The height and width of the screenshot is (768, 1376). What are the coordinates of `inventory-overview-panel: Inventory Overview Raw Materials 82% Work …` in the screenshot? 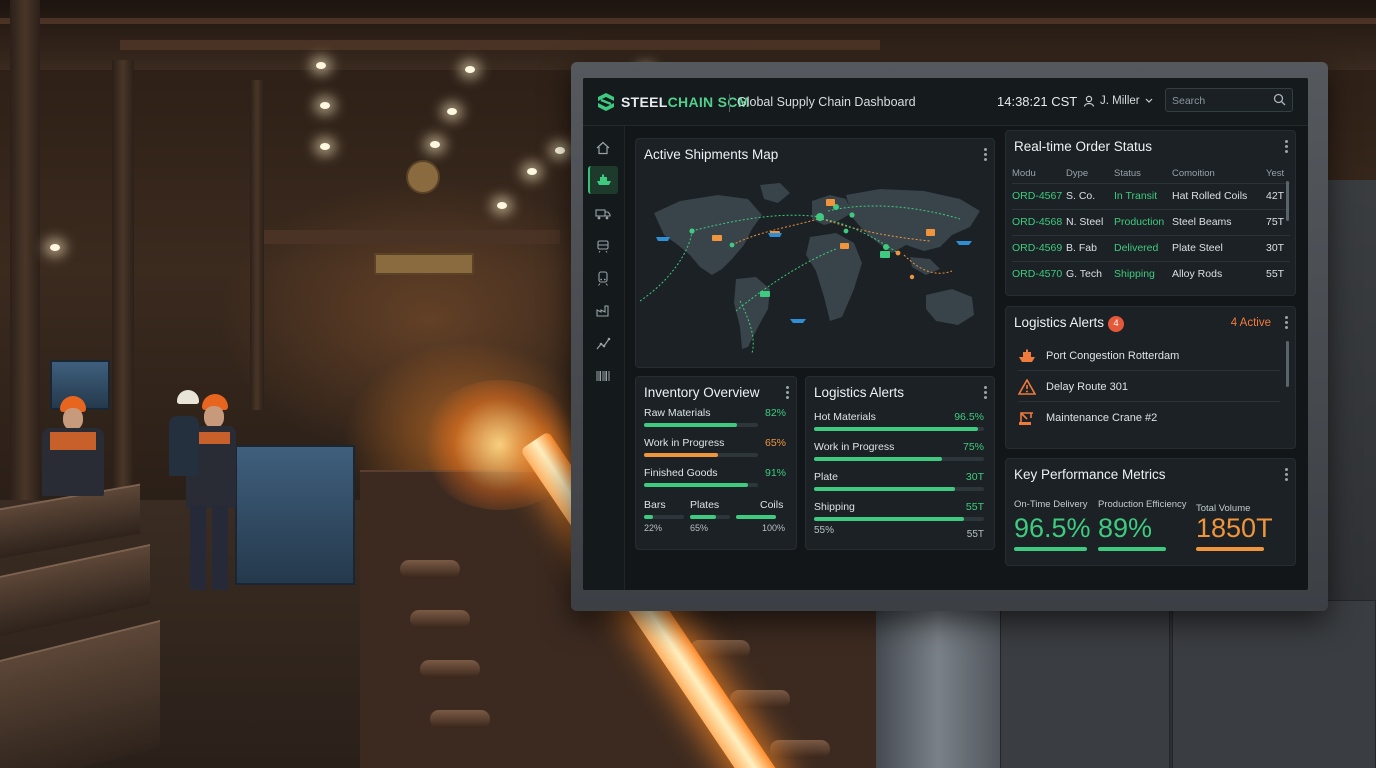 It's located at (716, 463).